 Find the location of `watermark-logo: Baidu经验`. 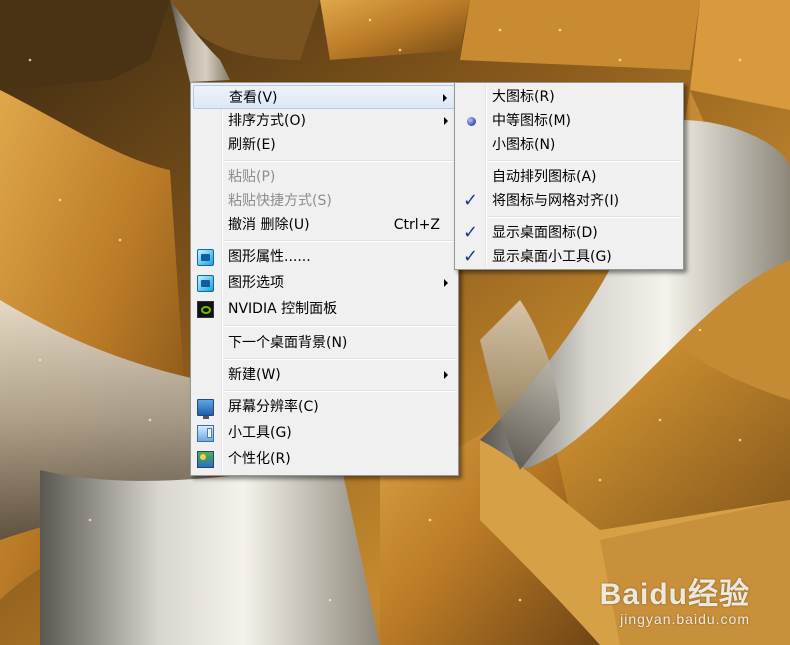

watermark-logo: Baidu经验 is located at coordinates (674, 594).